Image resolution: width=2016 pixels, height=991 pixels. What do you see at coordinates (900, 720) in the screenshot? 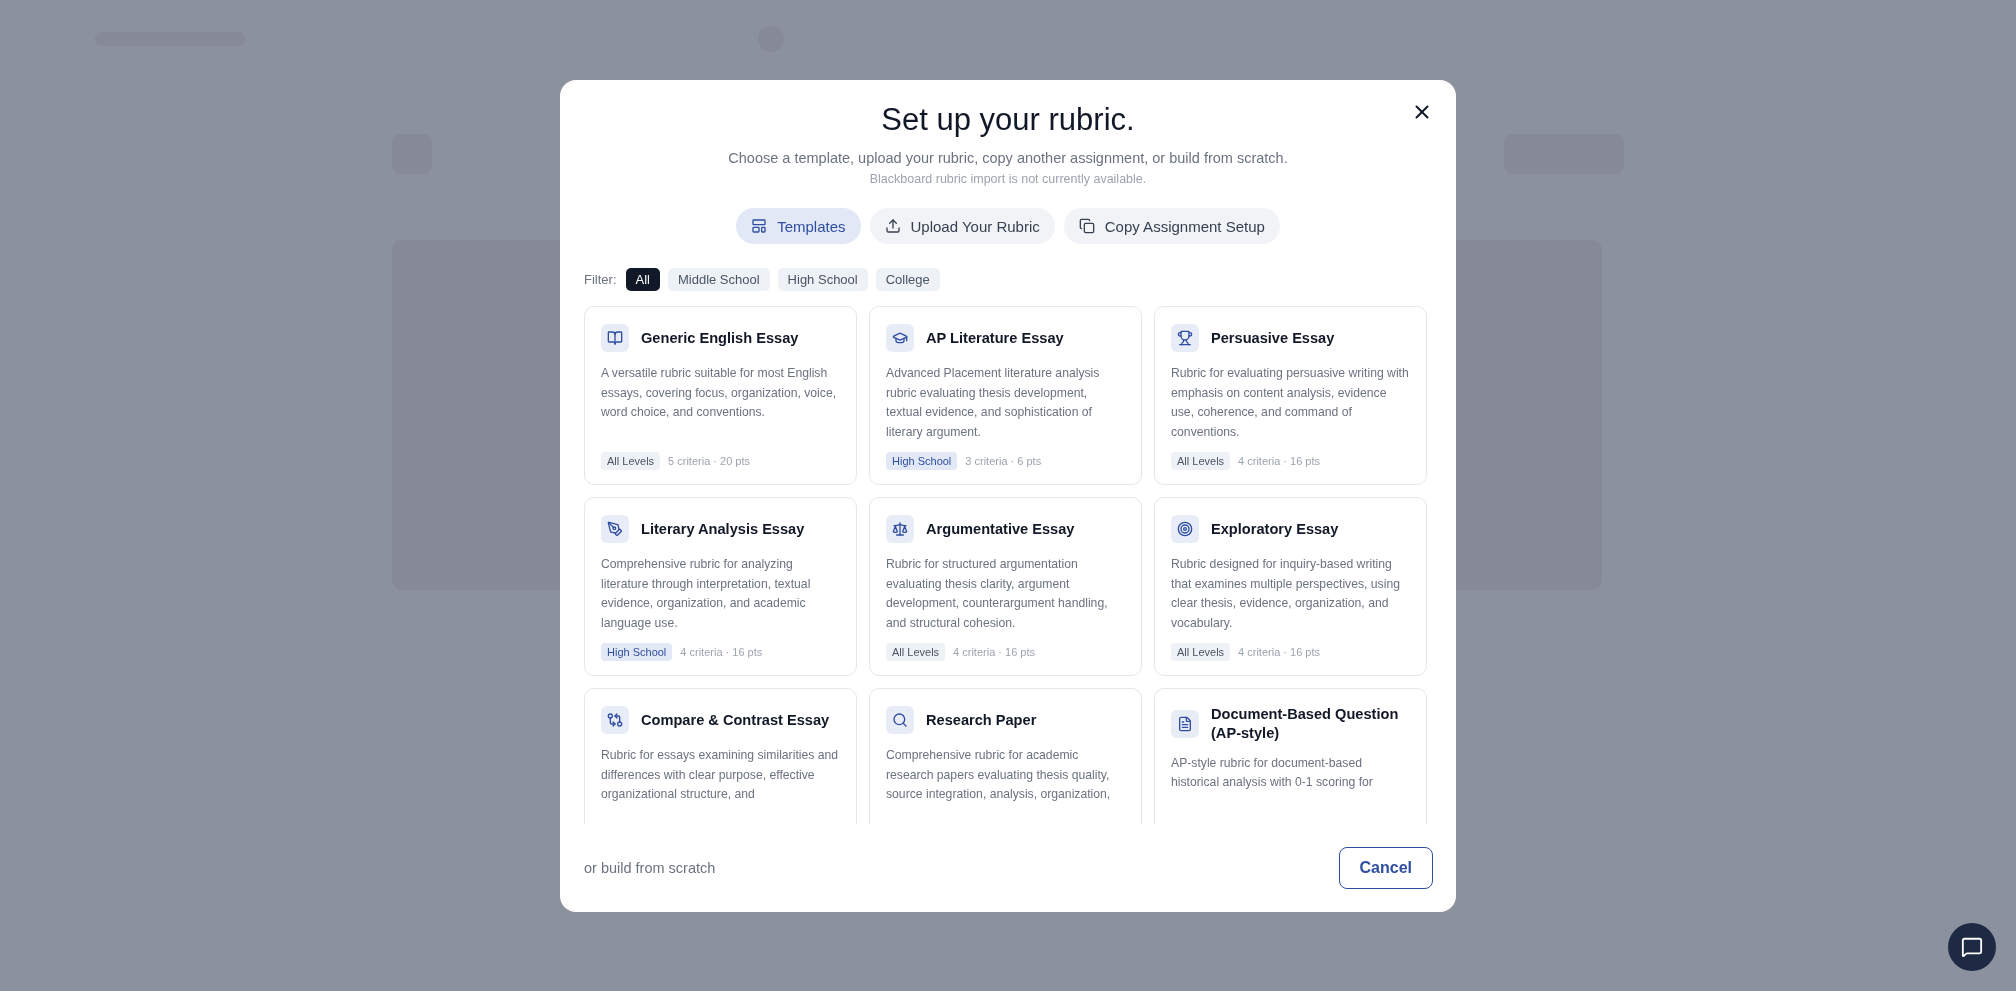
I see `search-icon` at bounding box center [900, 720].